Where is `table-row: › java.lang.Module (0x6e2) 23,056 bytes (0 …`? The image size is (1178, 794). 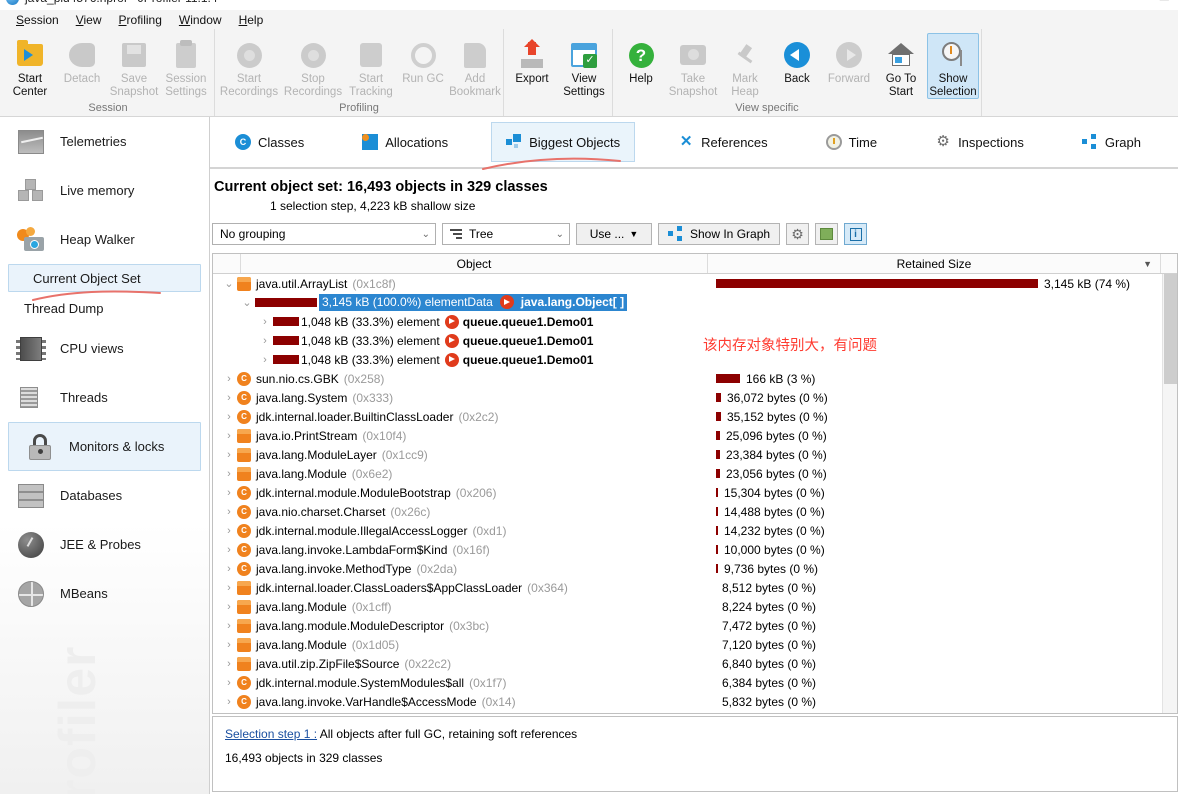
table-row: › java.lang.Module (0x6e2) 23,056 bytes (0 … is located at coordinates (695, 473).